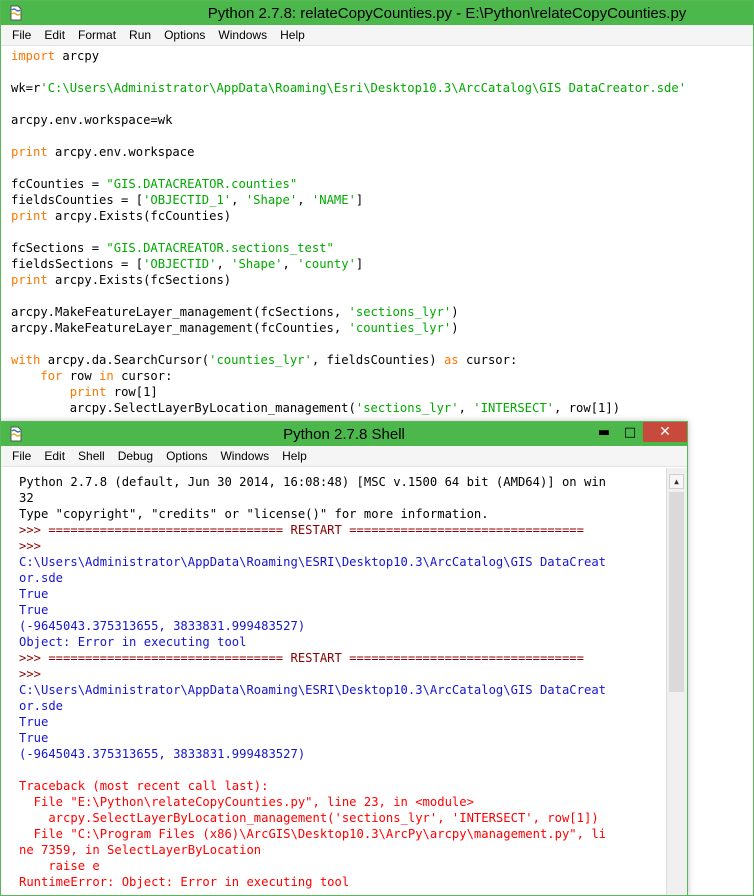  I want to click on close-button: ✕, so click(665, 432).